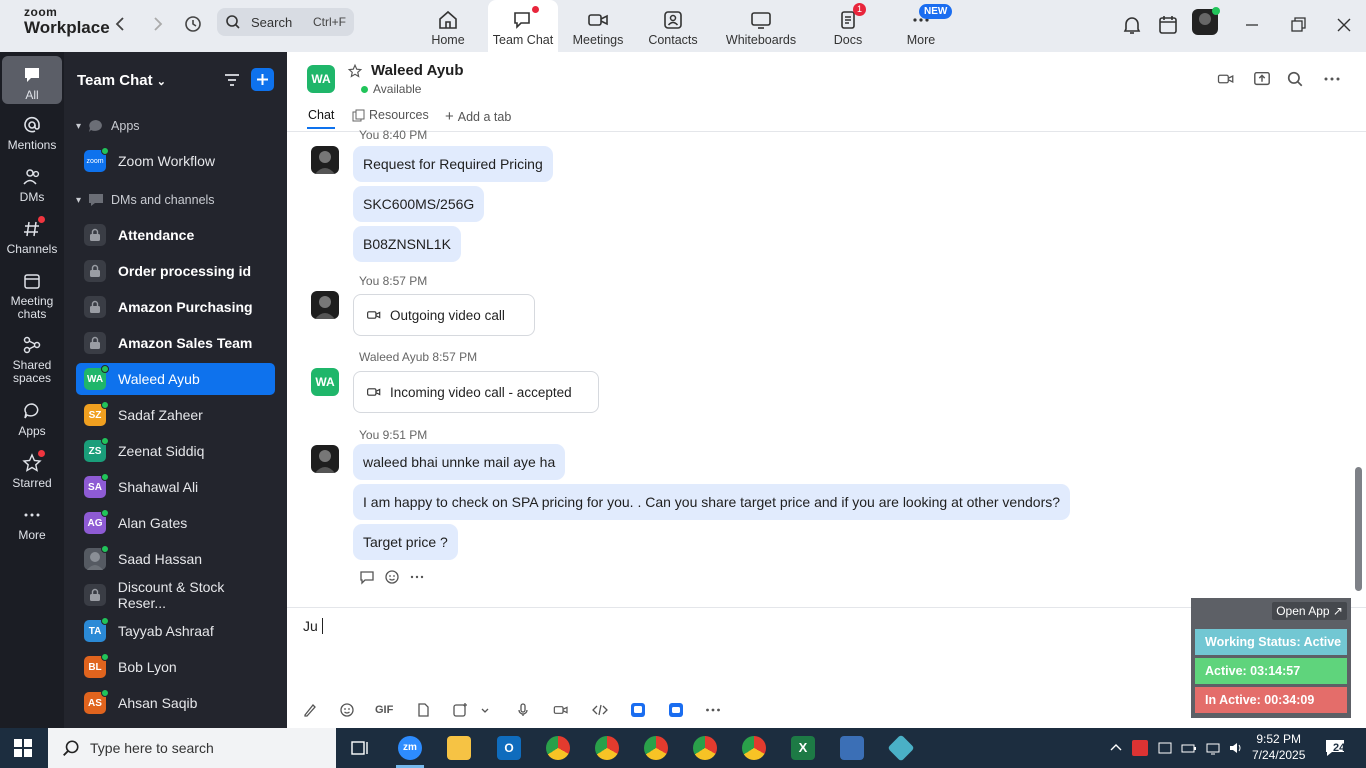 This screenshot has height=768, width=1366. What do you see at coordinates (1132, 25) in the screenshot?
I see `bell-icon` at bounding box center [1132, 25].